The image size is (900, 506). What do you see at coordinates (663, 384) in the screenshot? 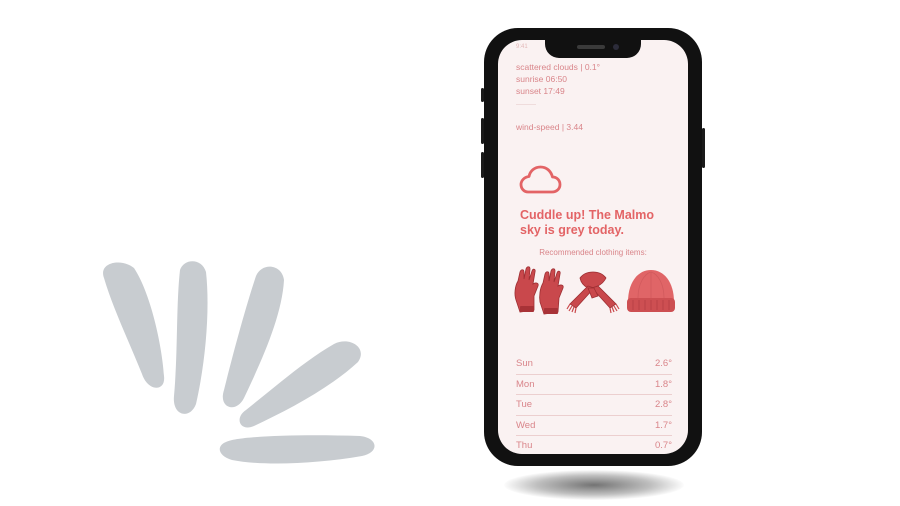
I see `forecast-temp: 1.8°` at bounding box center [663, 384].